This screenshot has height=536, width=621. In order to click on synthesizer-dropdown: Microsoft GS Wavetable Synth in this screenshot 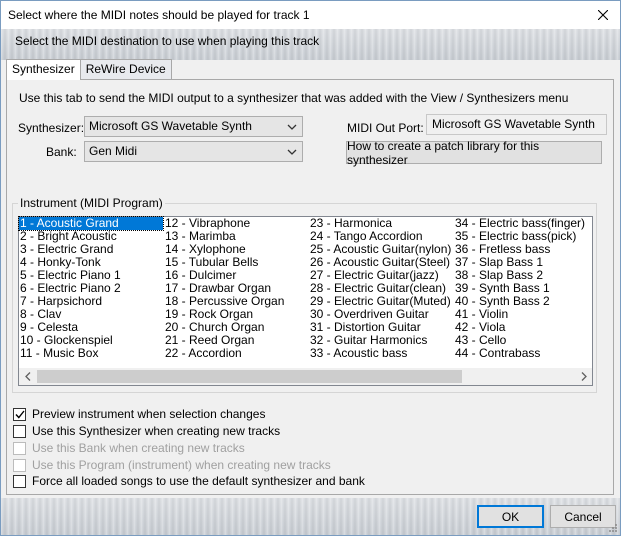, I will do `click(193, 126)`.